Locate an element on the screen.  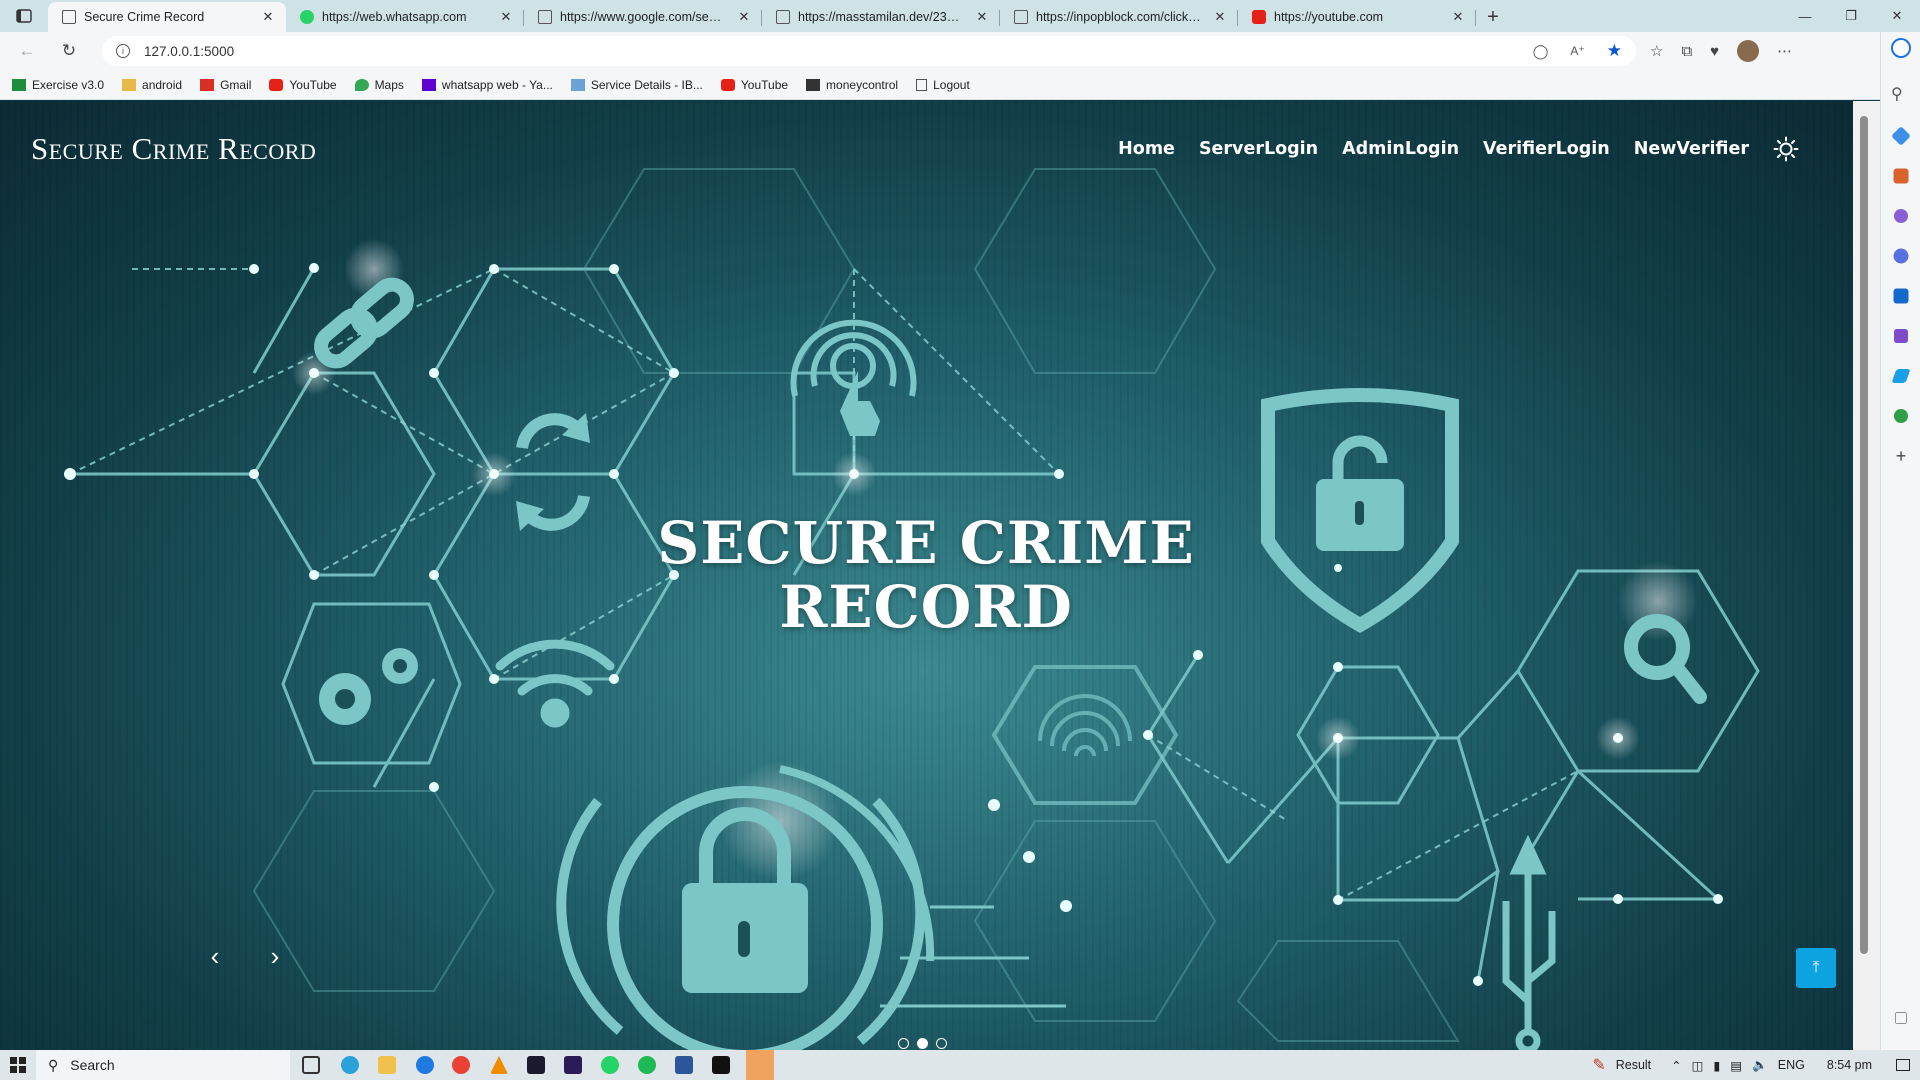
browser-tab: https://youtube.com ✕ is located at coordinates (1357, 17).